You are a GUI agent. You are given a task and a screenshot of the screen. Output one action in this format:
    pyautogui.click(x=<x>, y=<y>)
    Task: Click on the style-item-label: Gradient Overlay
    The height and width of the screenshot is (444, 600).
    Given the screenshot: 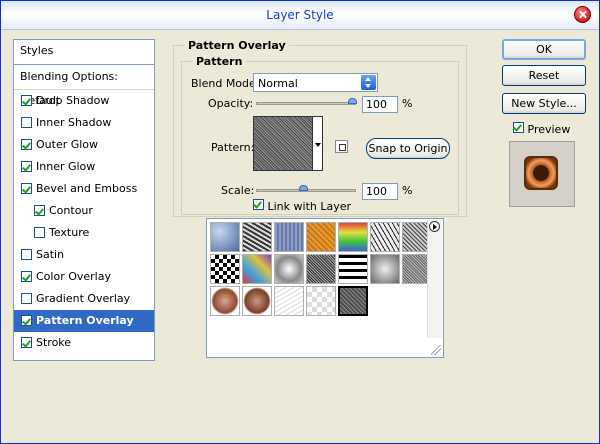 What is the action you would take?
    pyautogui.click(x=83, y=298)
    